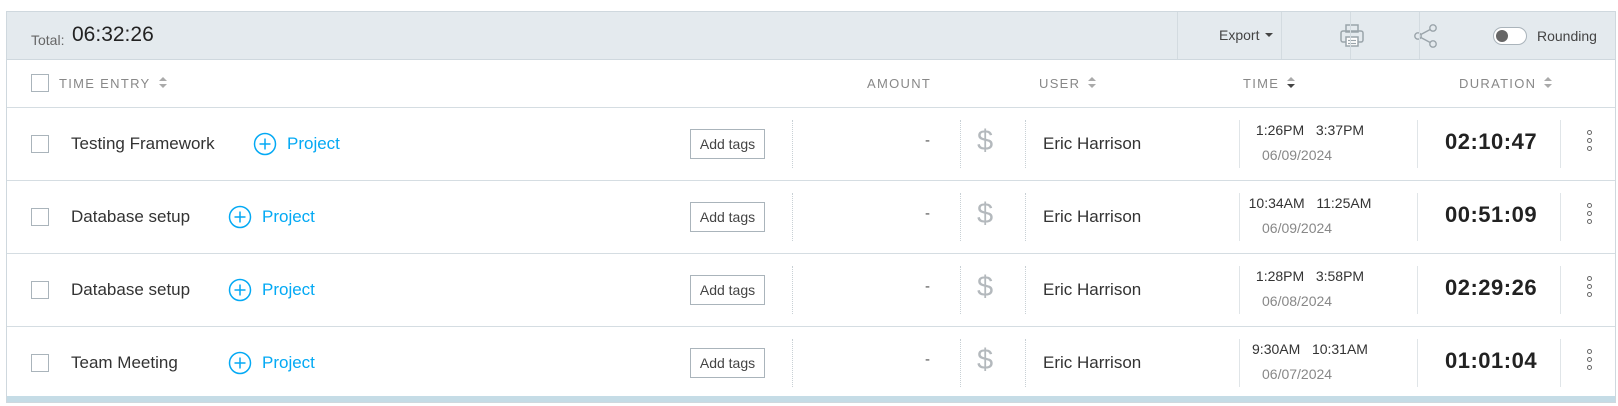  I want to click on total-label: Total:, so click(48, 40).